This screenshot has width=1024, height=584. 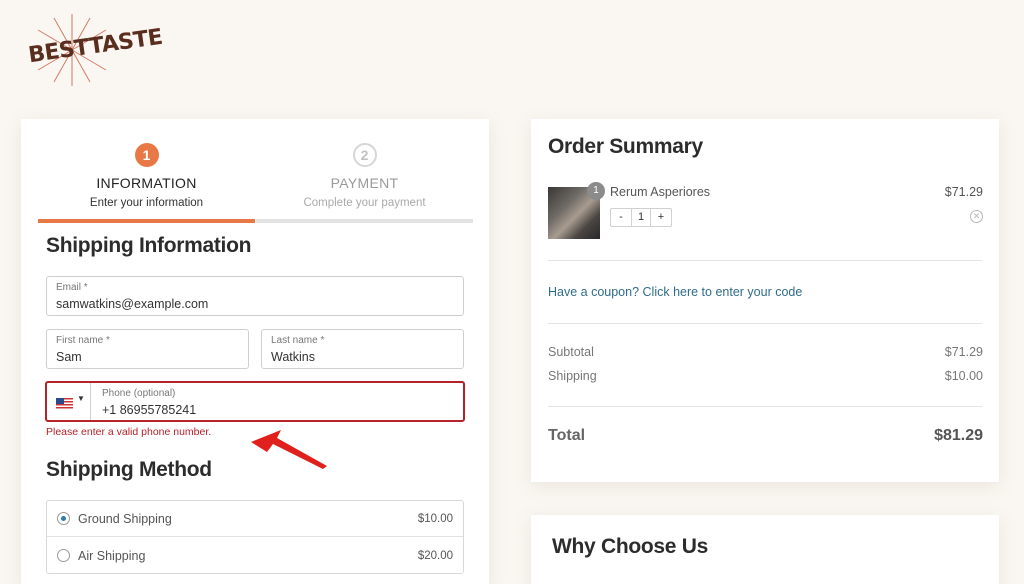 I want to click on increment-button: +, so click(x=661, y=217).